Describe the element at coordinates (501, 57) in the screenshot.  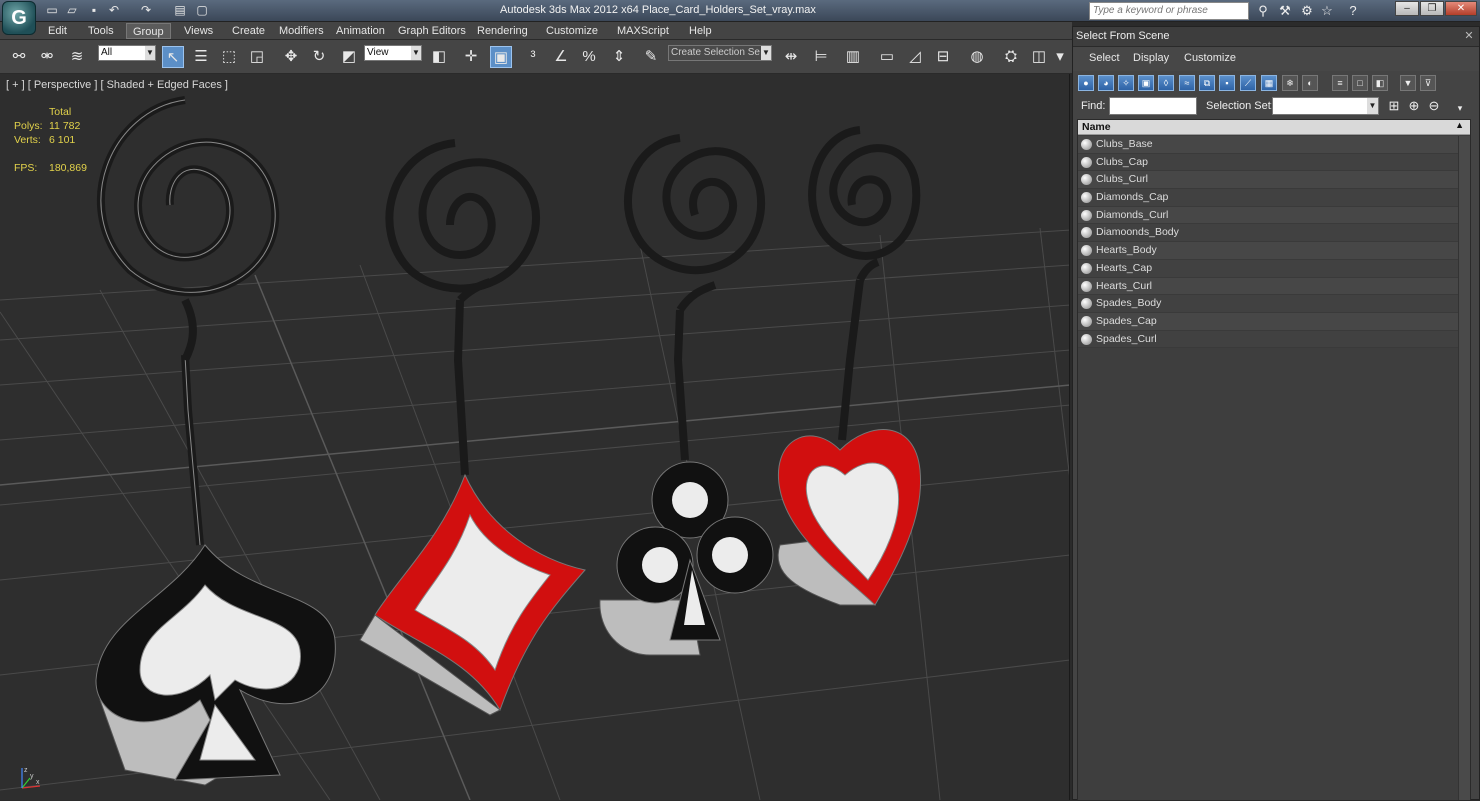
I see `keyboard-shortcut-toggle-icon: ▣` at that location.